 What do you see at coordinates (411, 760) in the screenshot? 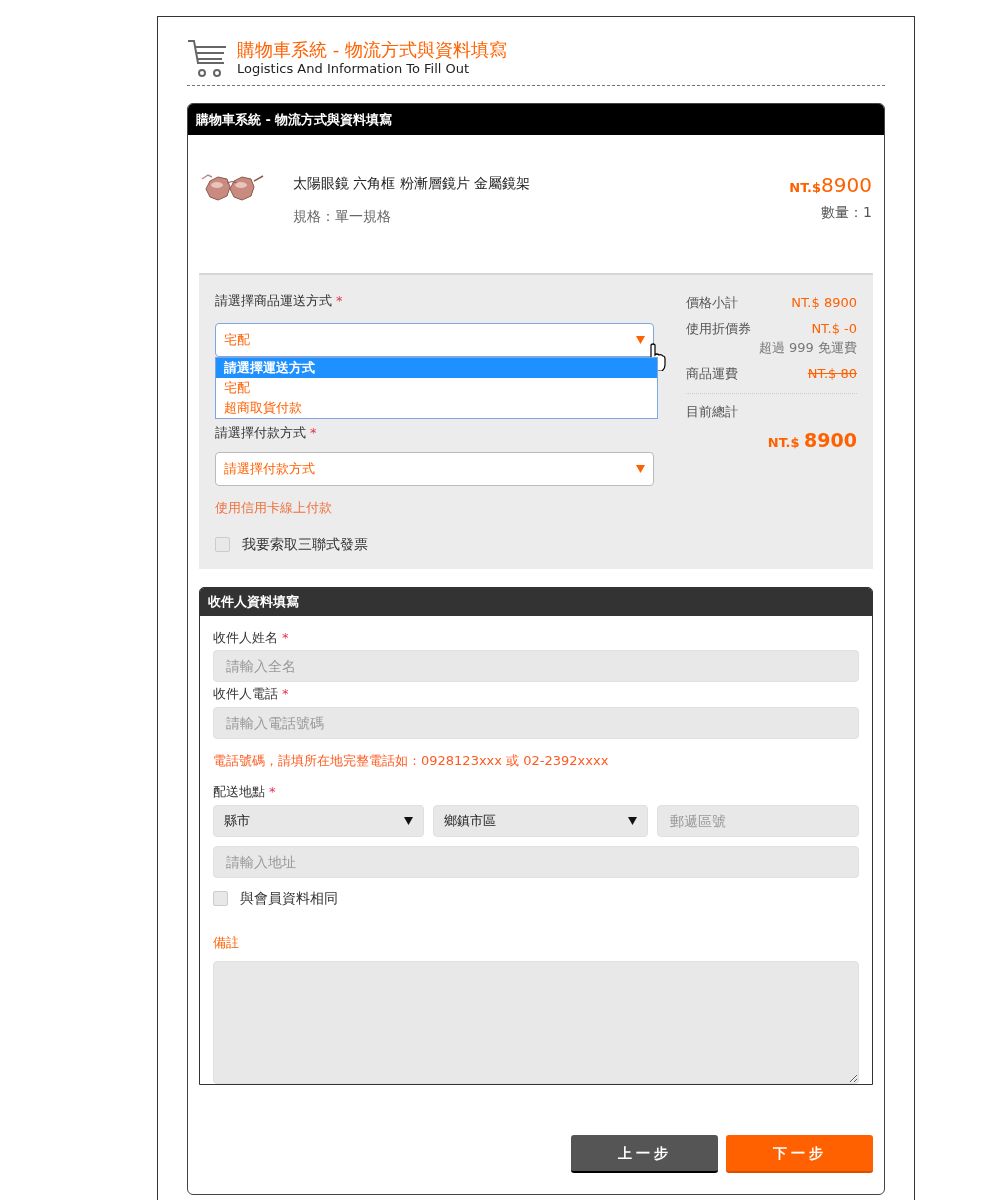
I see `phone-hint: 電話號碼，請填所在地完整電話如：0928123xxx 或 02-2392xxxx` at bounding box center [411, 760].